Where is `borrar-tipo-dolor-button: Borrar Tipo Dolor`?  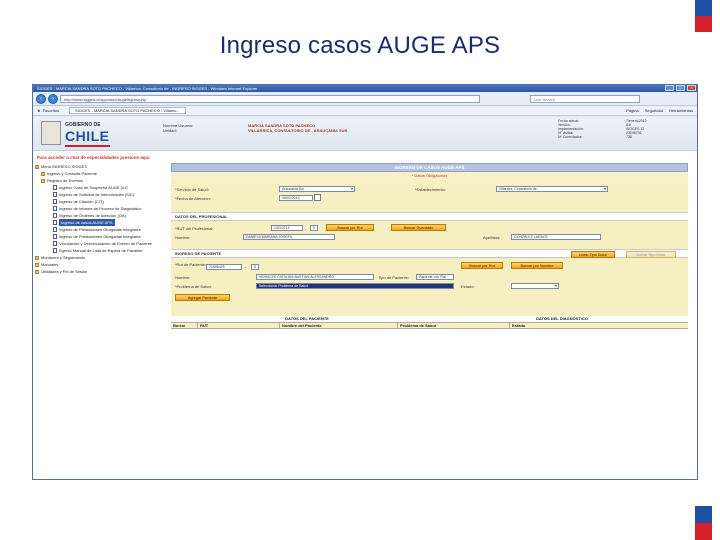 borrar-tipo-dolor-button: Borrar Tipo Dolor is located at coordinates (651, 254).